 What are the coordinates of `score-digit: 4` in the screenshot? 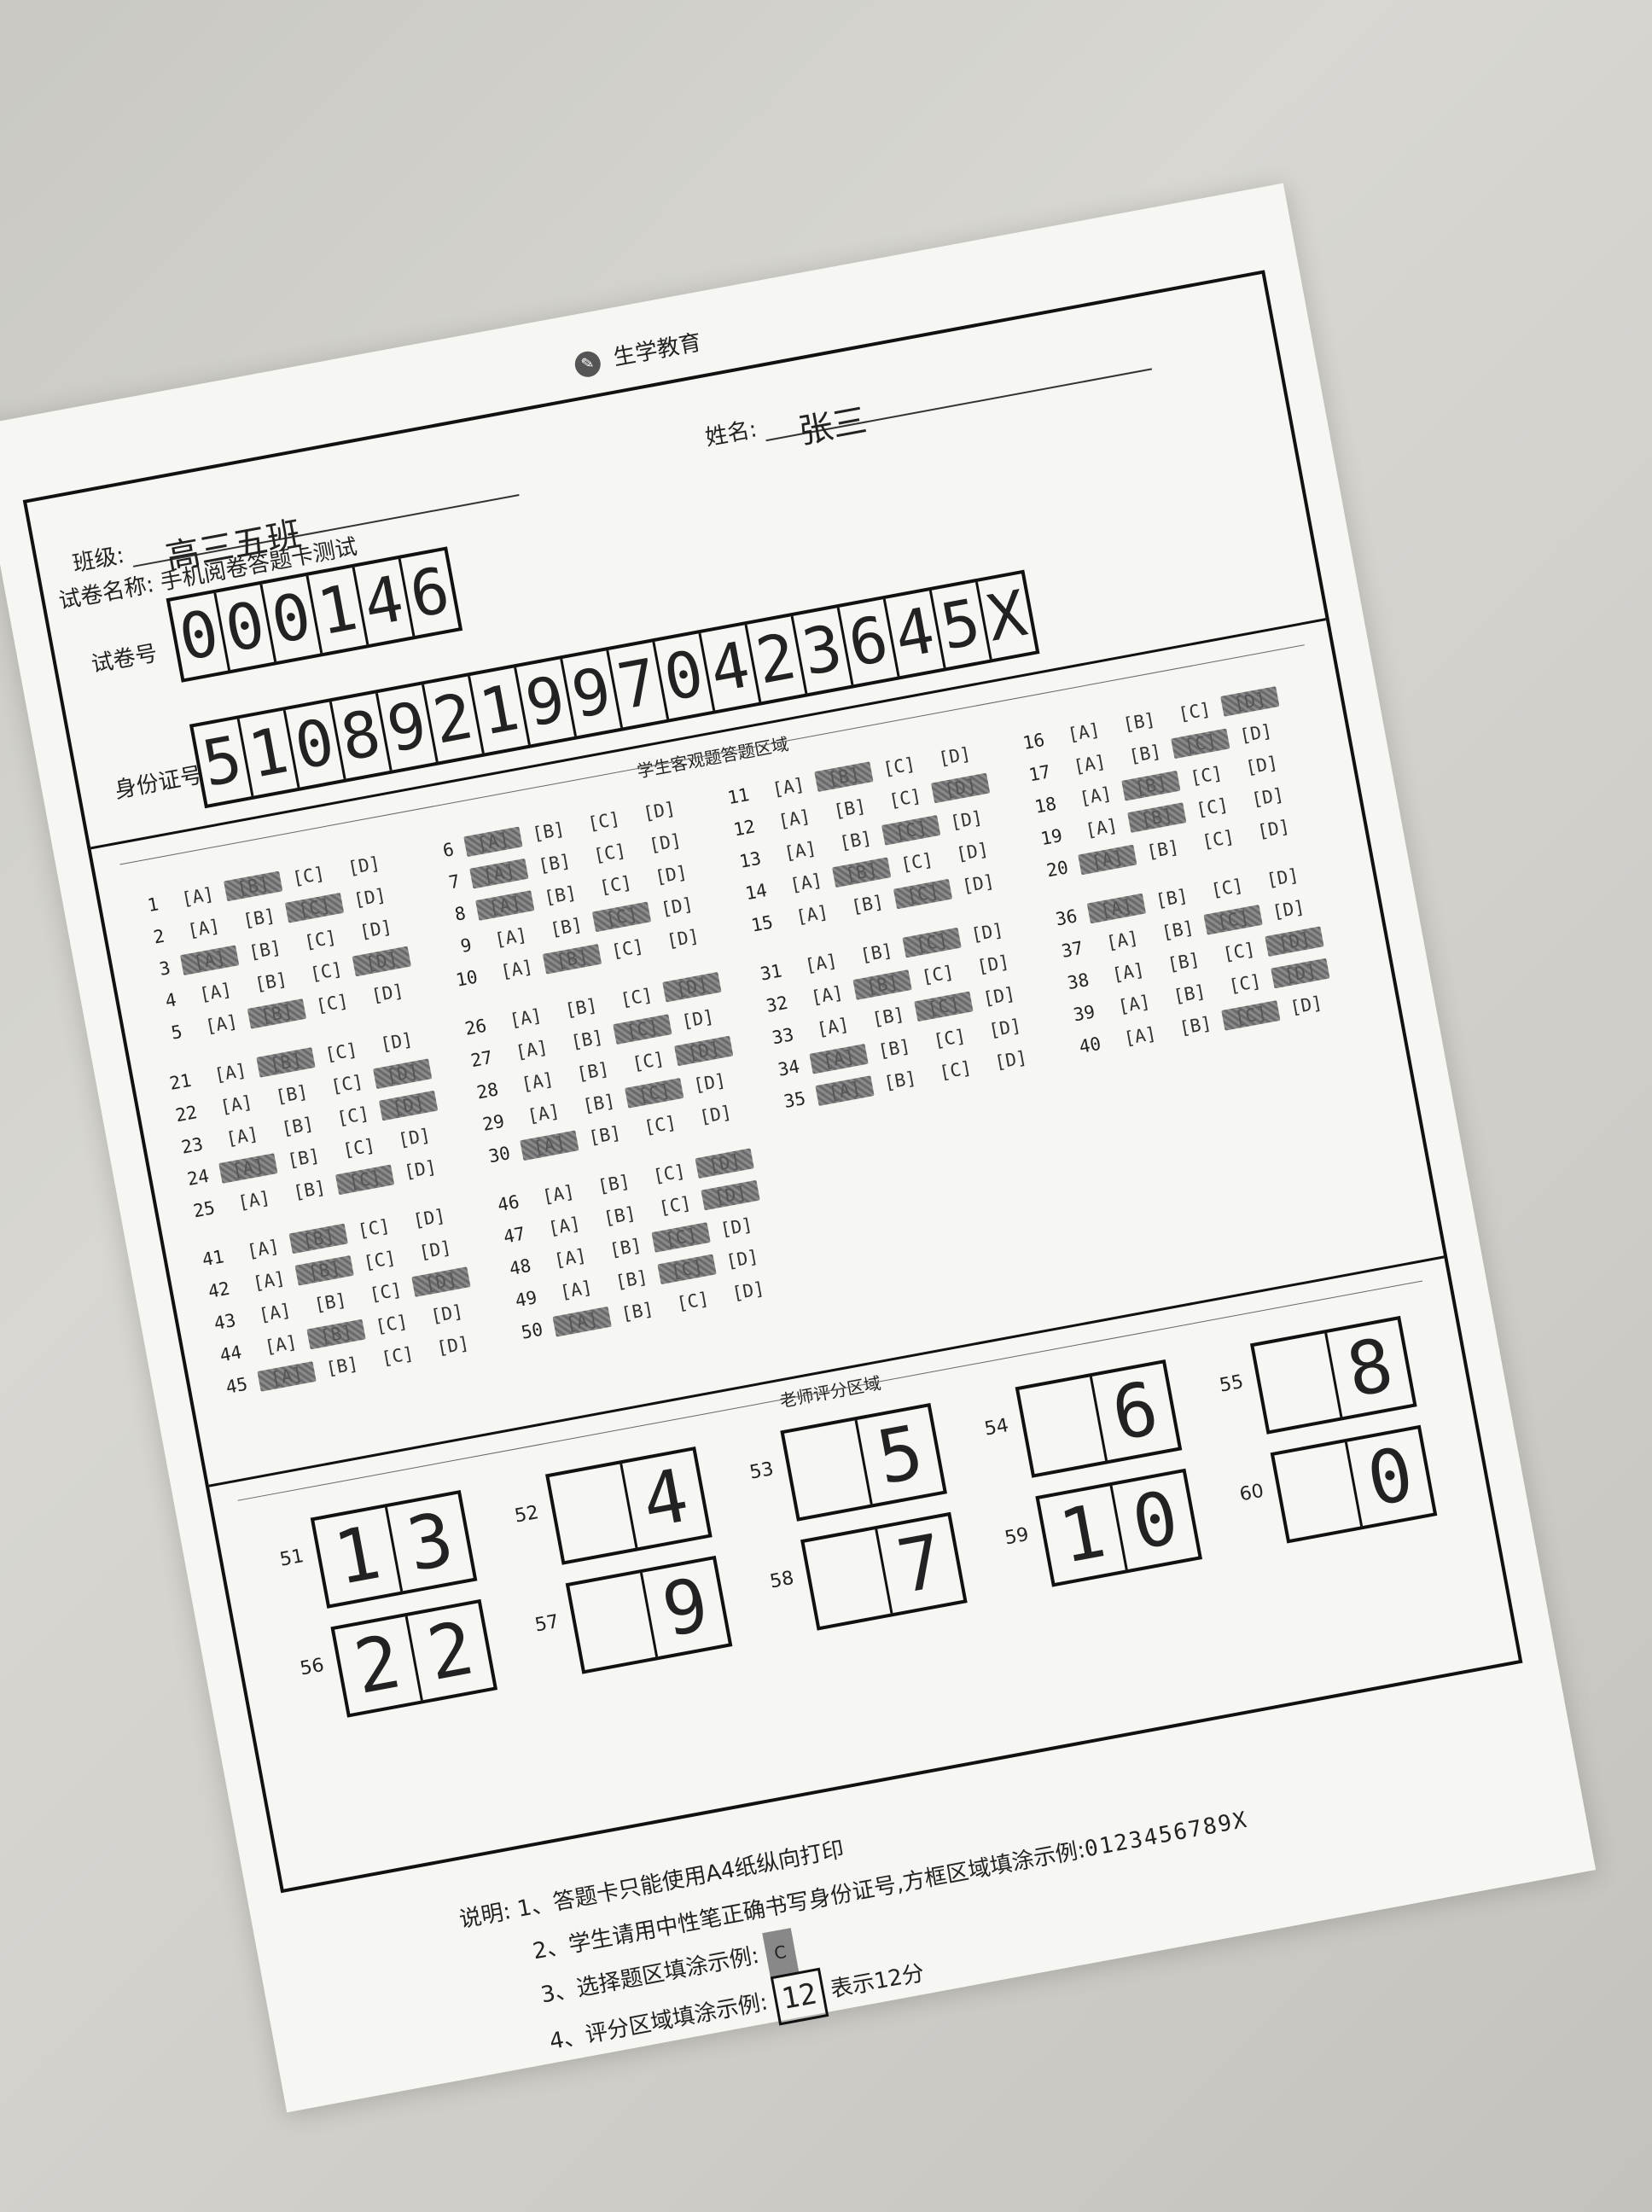 It's located at (665, 1499).